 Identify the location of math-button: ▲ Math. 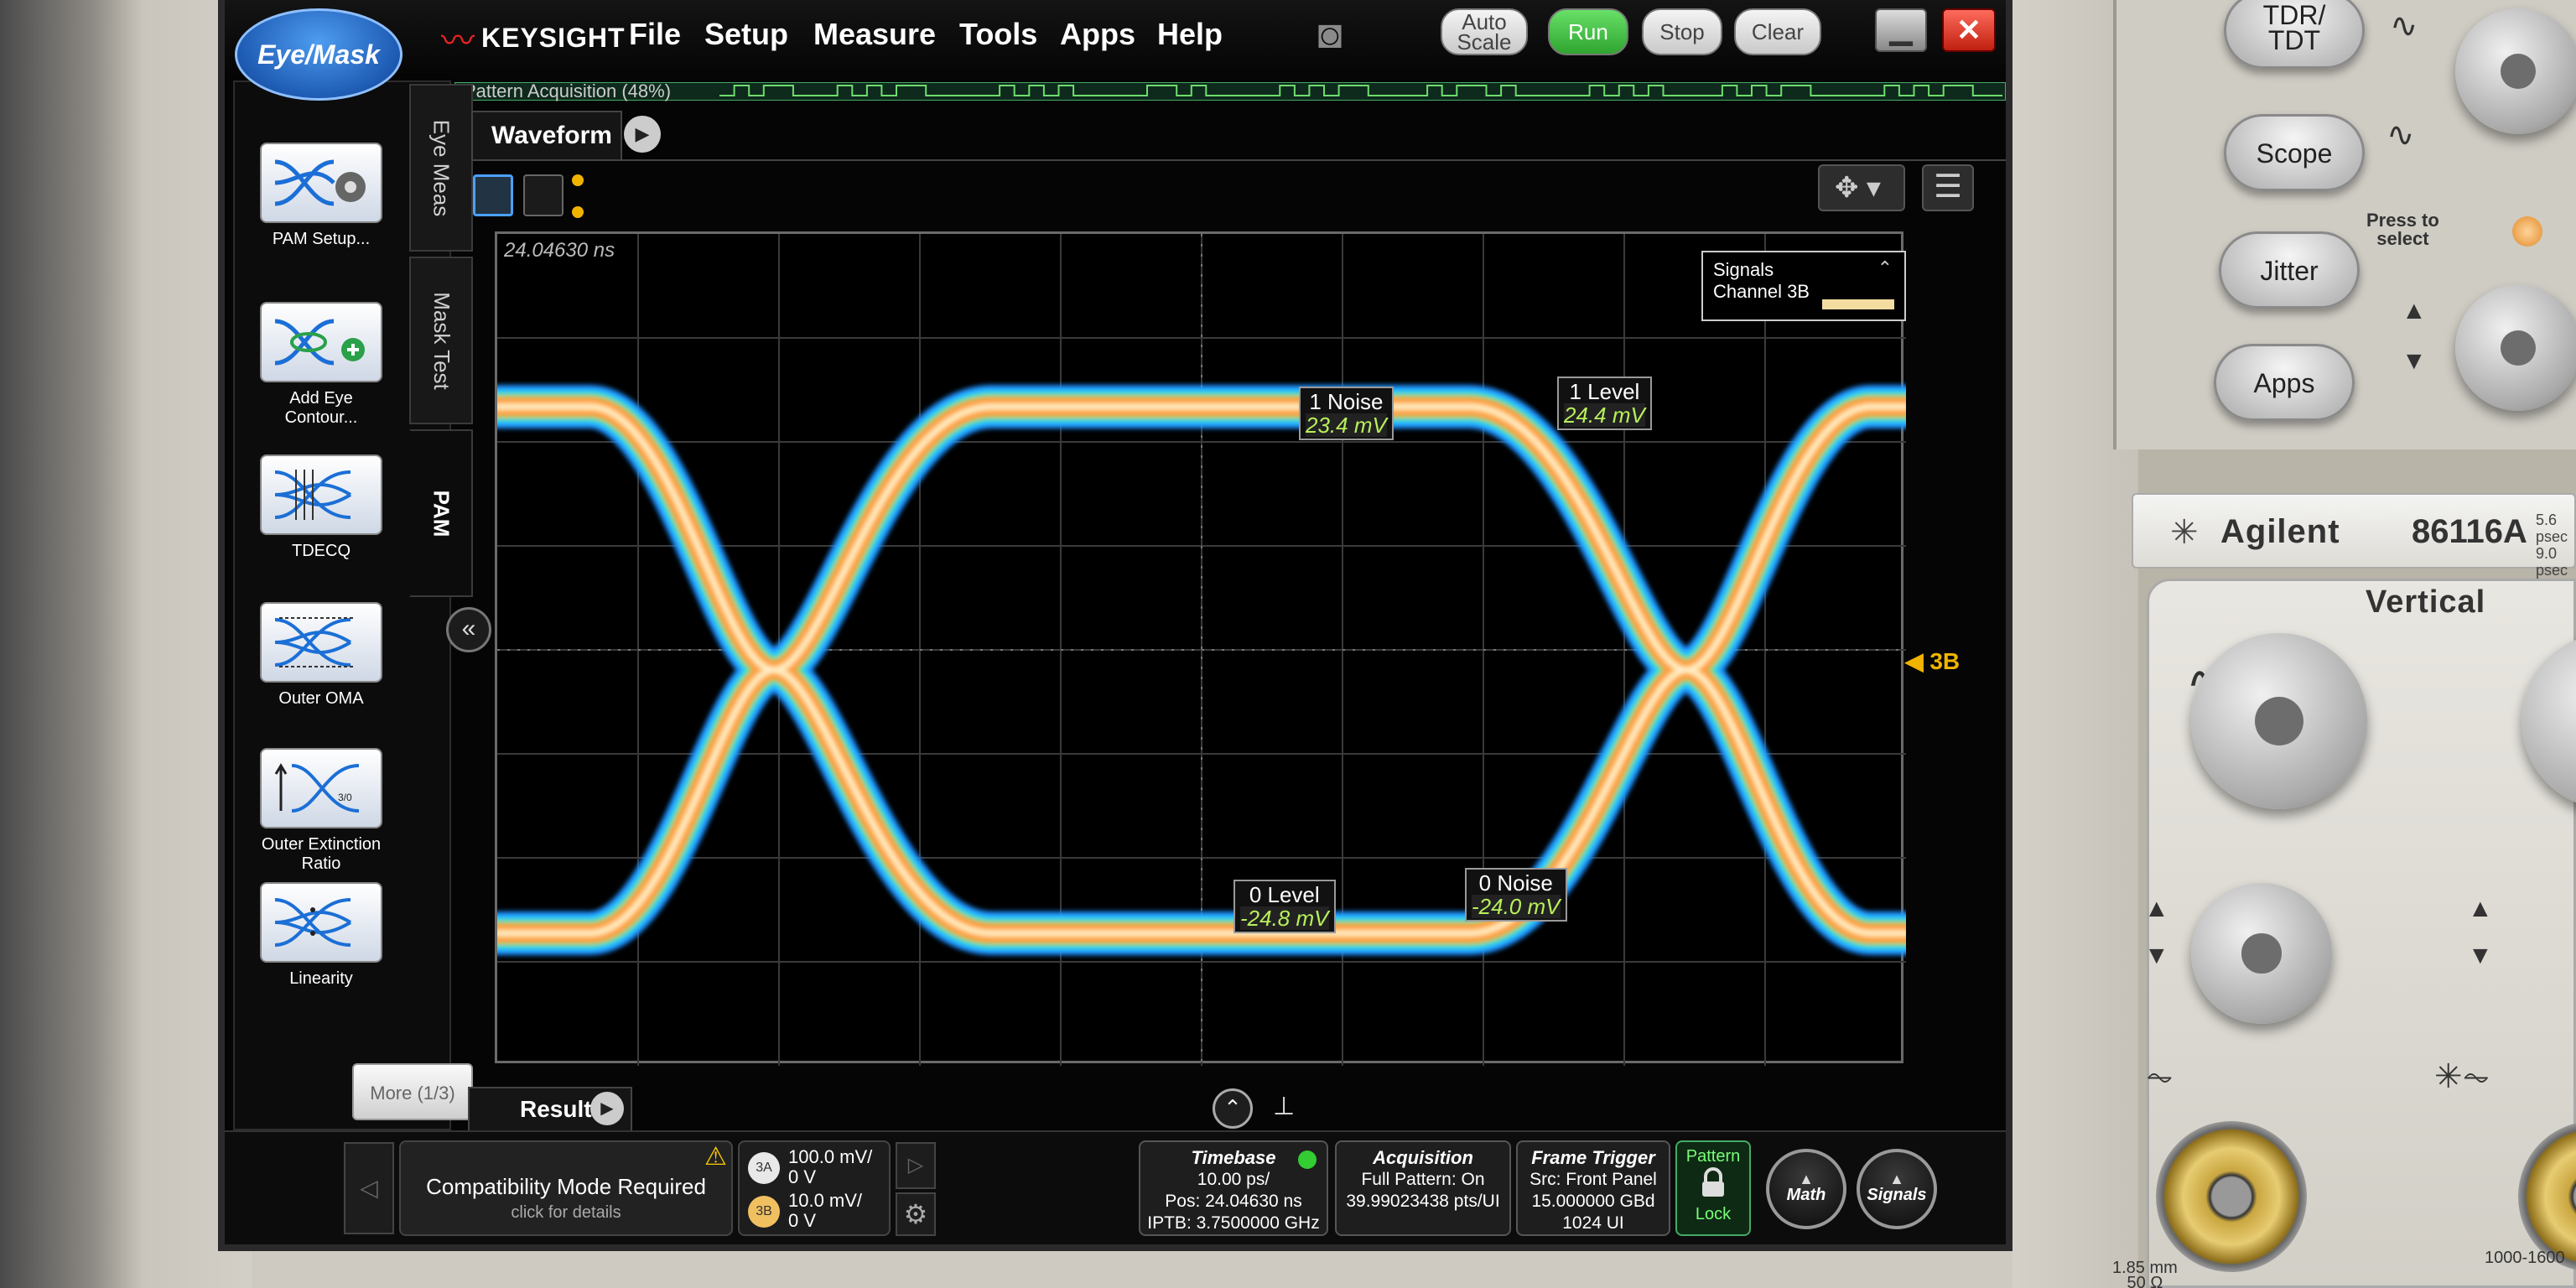
(1806, 1189).